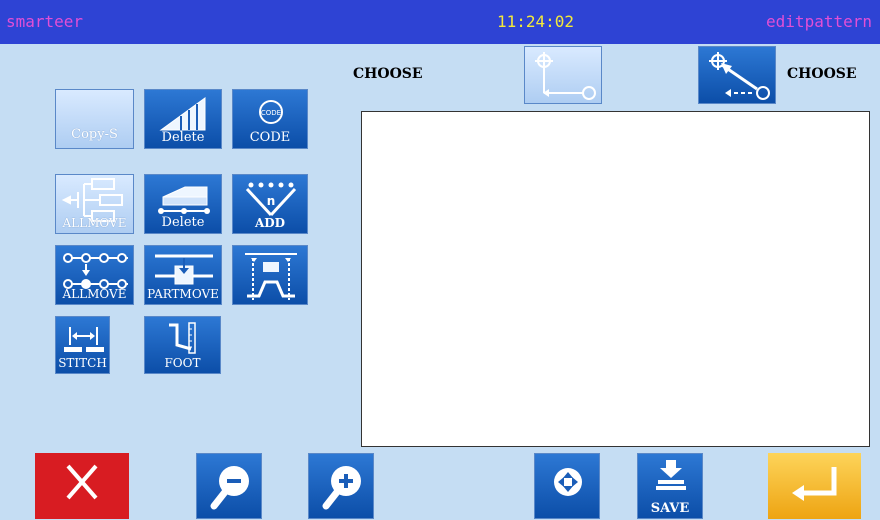 Image resolution: width=880 pixels, height=520 pixels. I want to click on zoom-out-icon, so click(229, 488).